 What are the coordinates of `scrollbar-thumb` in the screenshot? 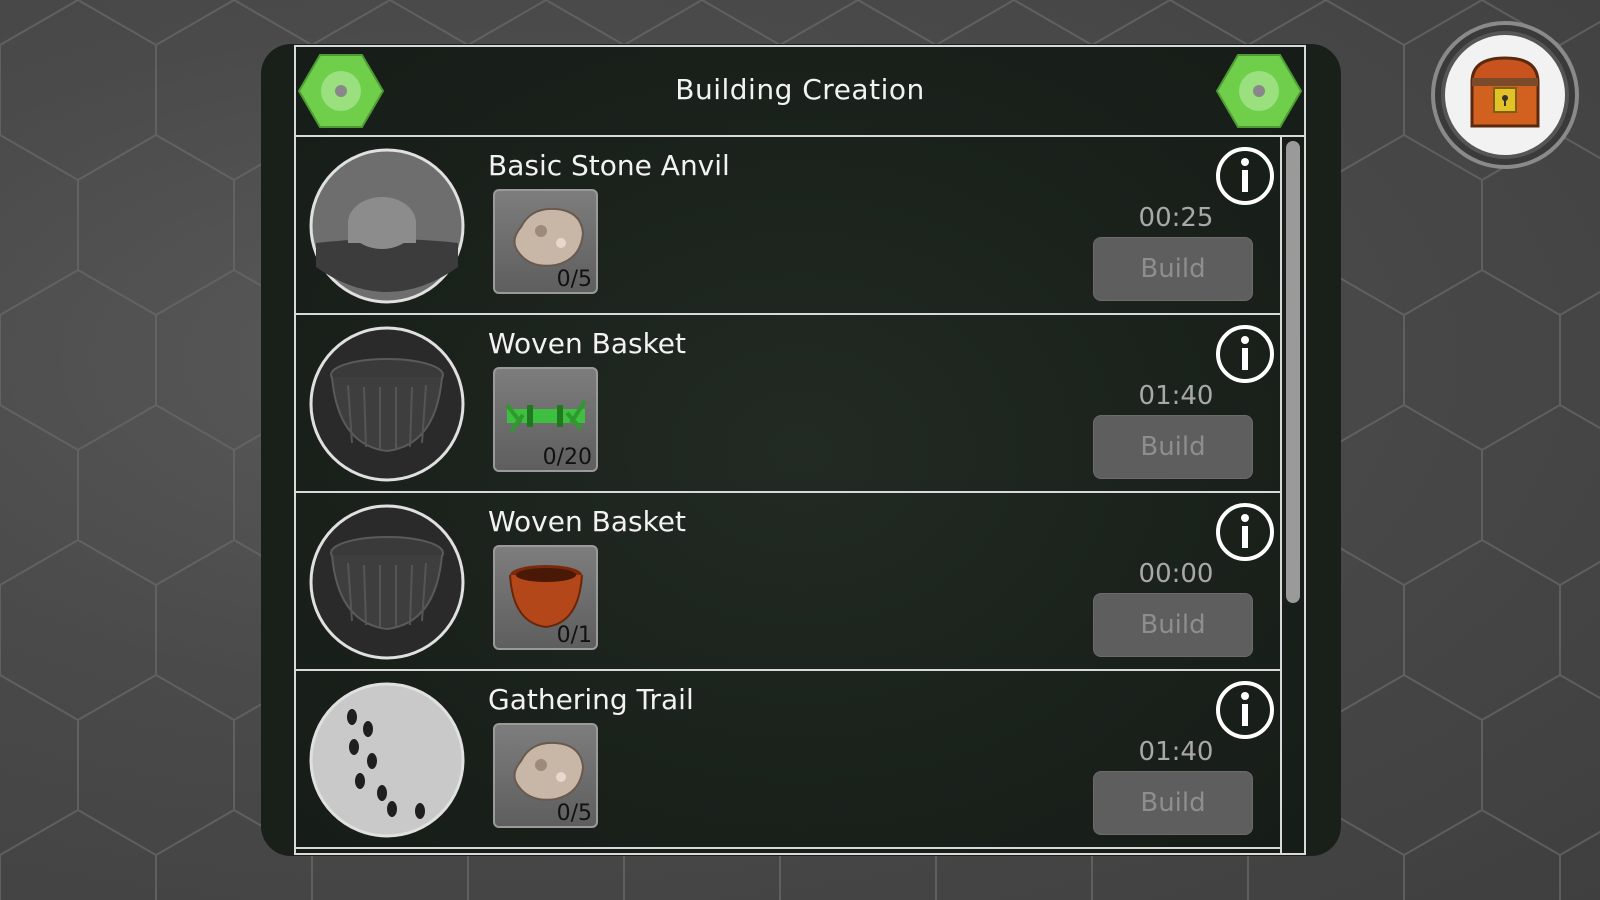 It's located at (1293, 372).